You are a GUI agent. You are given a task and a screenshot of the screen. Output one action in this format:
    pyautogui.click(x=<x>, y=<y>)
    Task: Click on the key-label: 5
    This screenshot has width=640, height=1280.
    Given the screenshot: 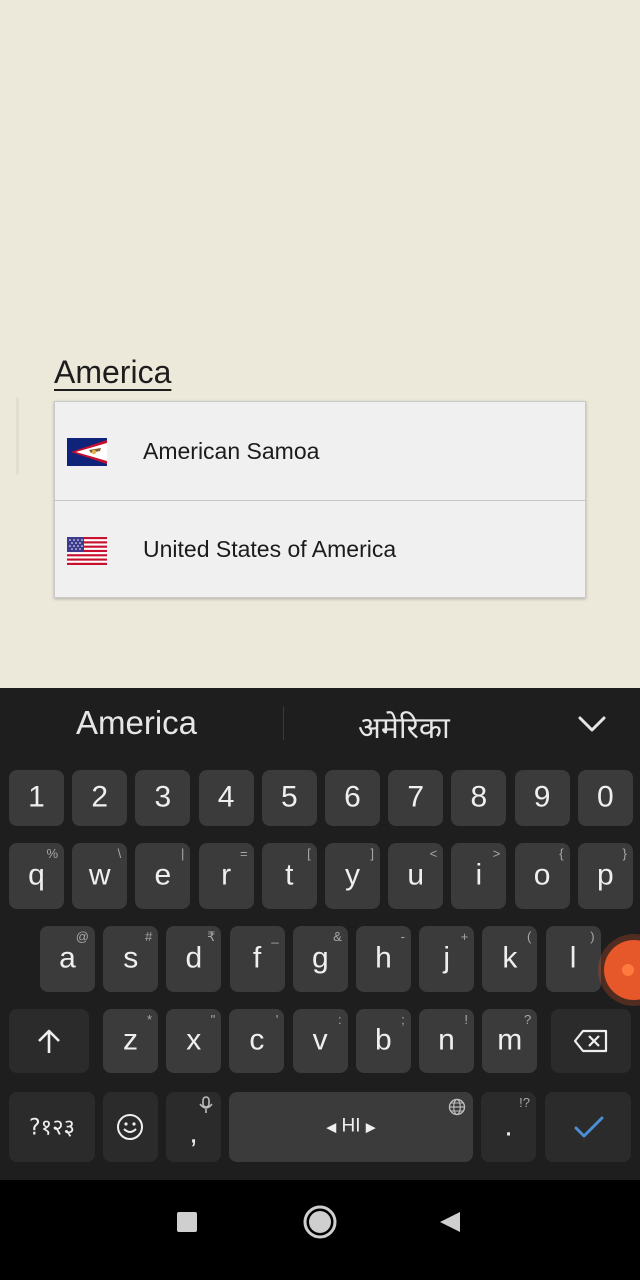 What is the action you would take?
    pyautogui.click(x=289, y=797)
    